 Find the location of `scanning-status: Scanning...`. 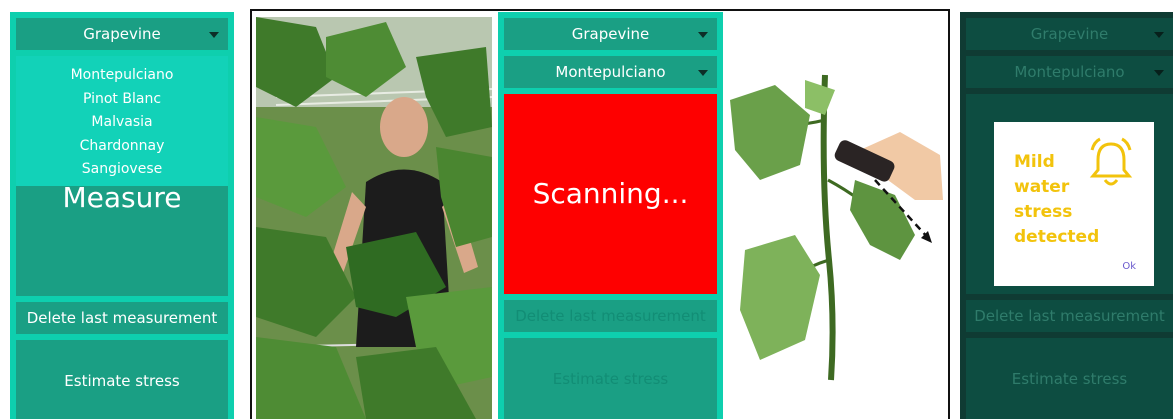

scanning-status: Scanning... is located at coordinates (610, 194).